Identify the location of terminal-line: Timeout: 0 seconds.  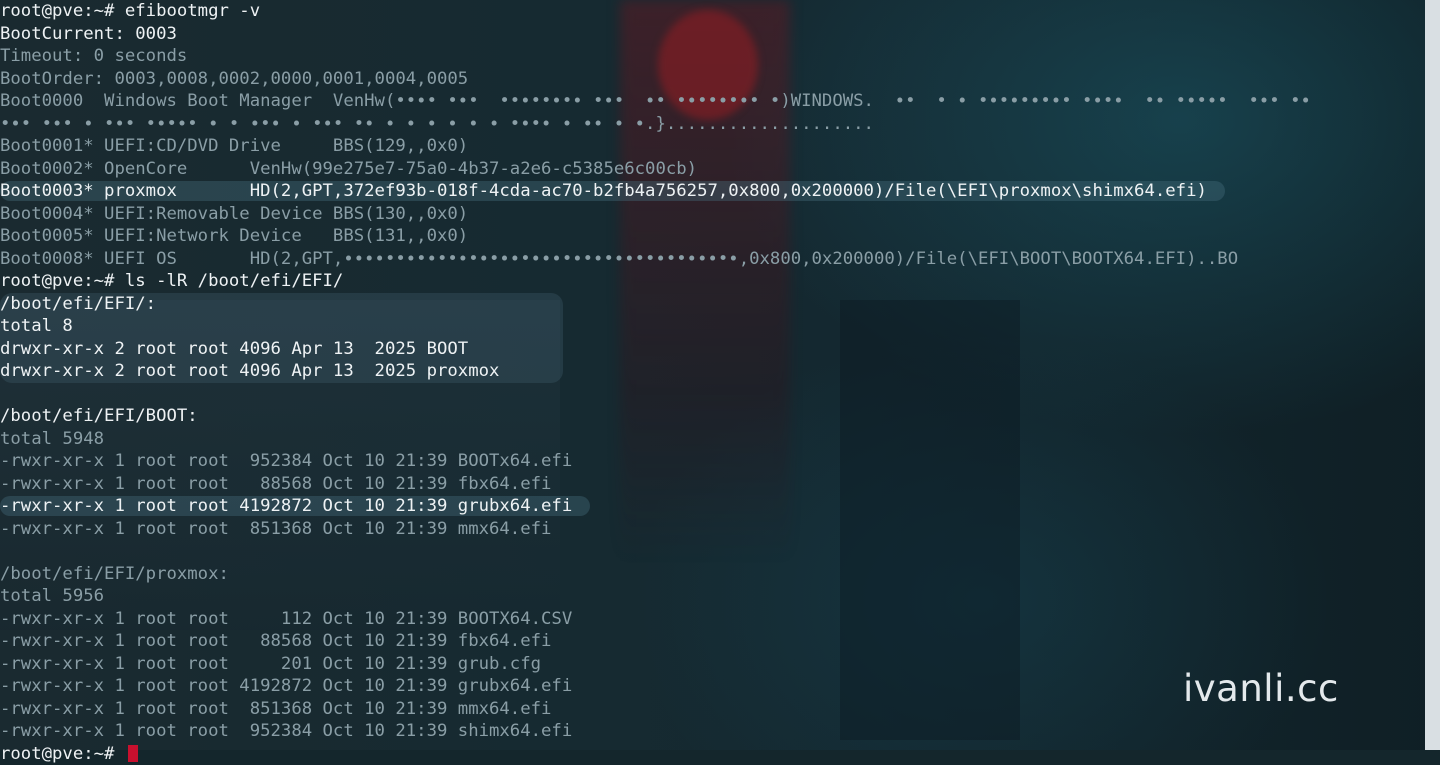
(712, 56).